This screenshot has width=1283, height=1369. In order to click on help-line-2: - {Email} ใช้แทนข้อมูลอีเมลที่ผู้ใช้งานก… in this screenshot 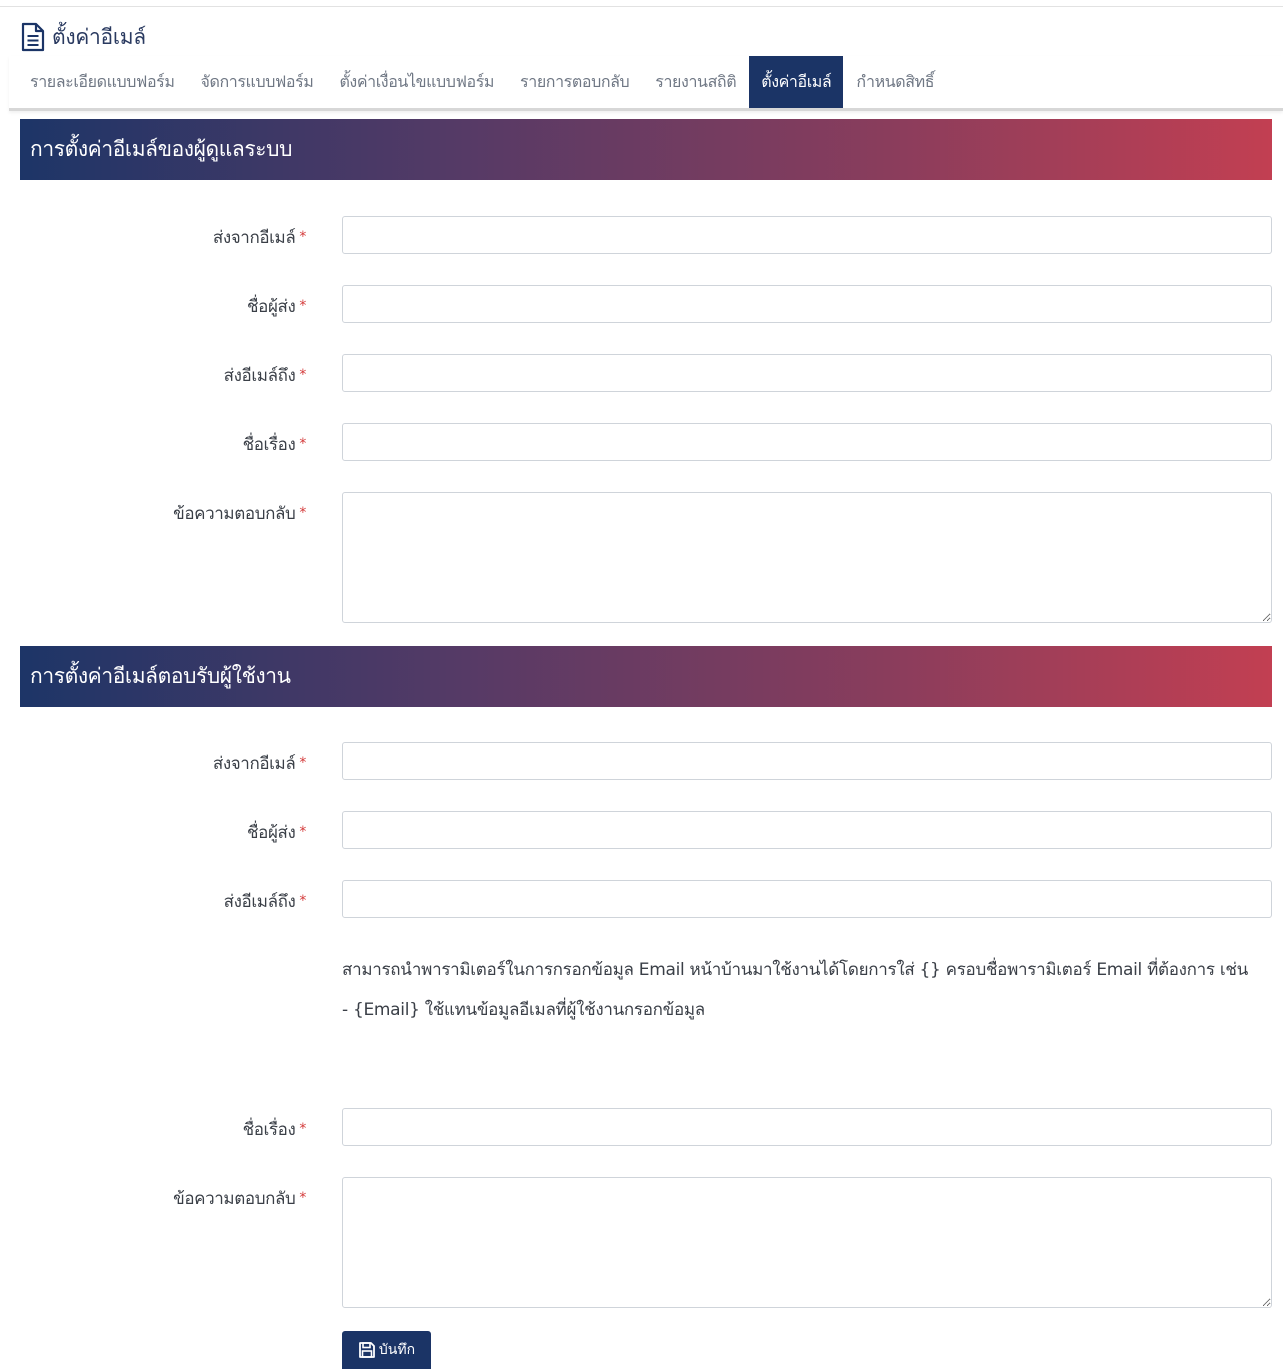, I will do `click(523, 1010)`.